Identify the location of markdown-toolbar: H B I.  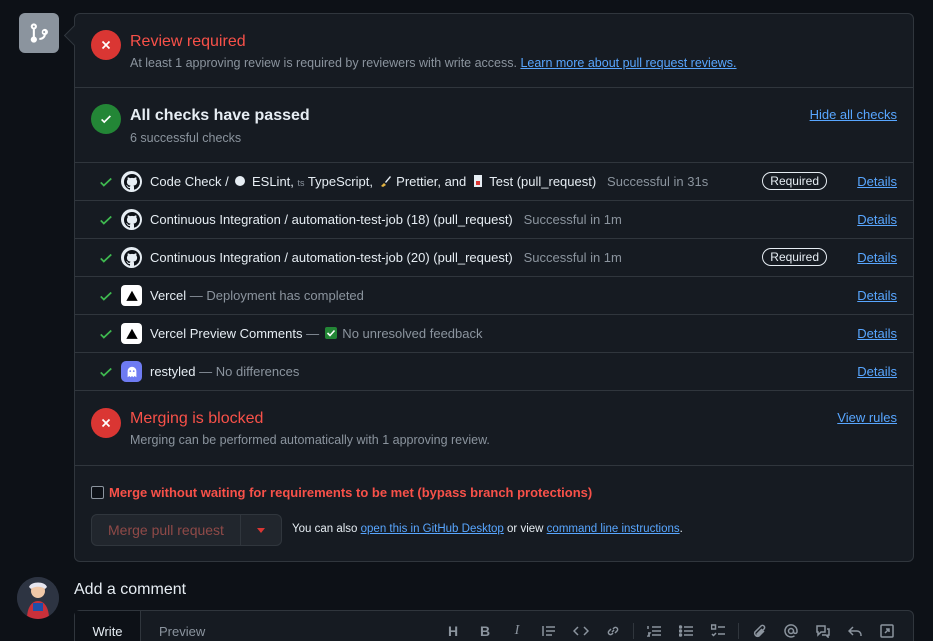
(670, 631).